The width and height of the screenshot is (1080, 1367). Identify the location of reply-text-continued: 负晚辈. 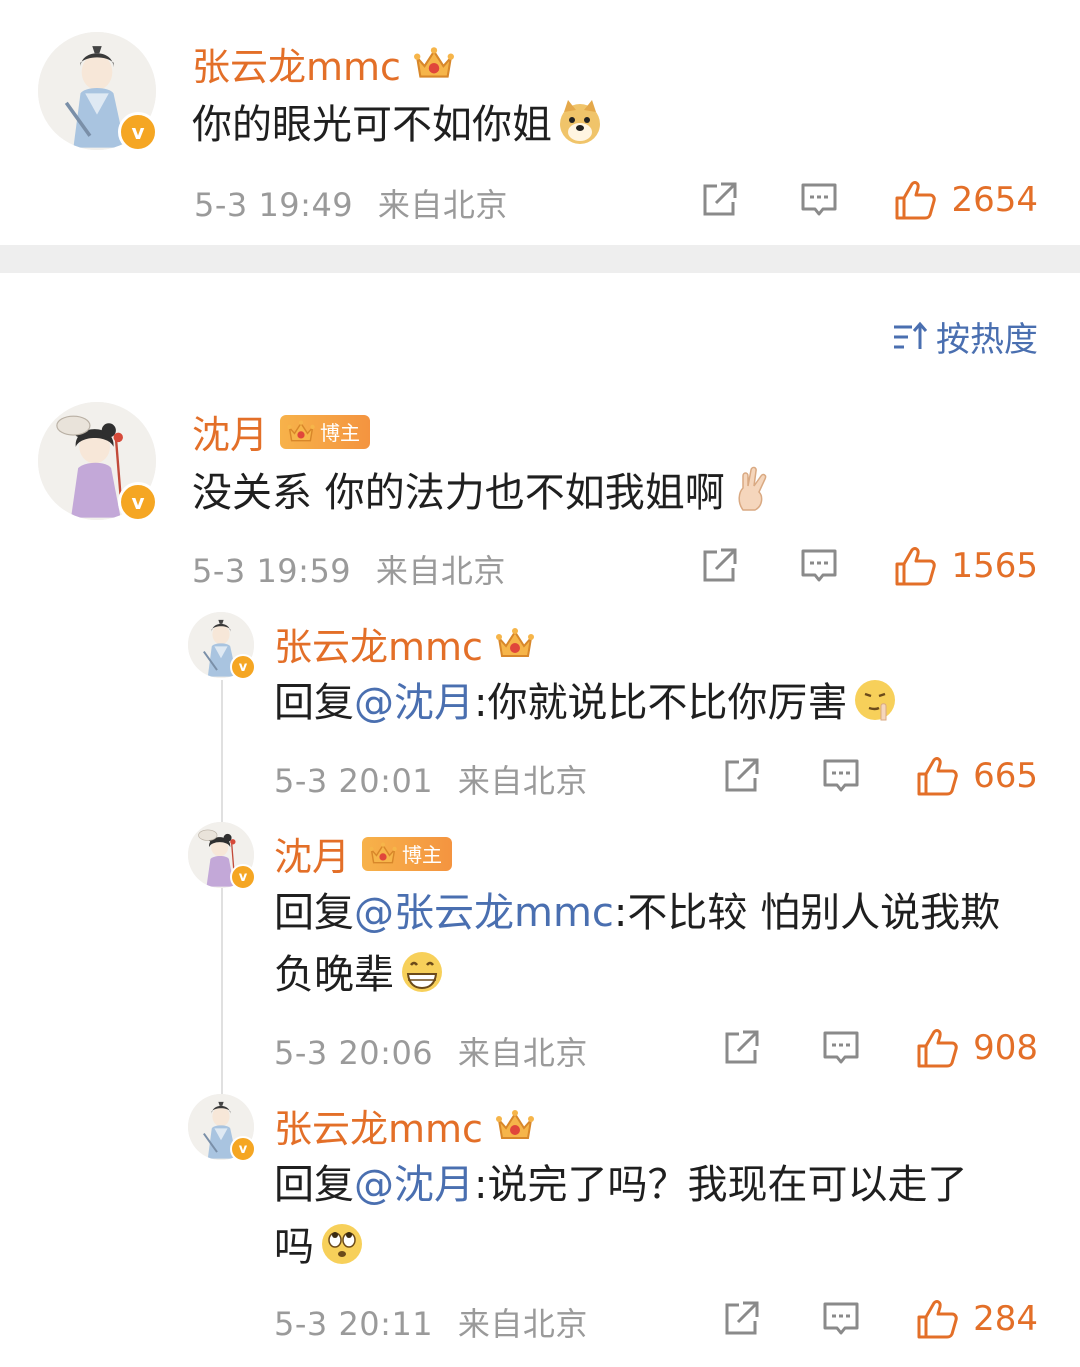
(360, 975).